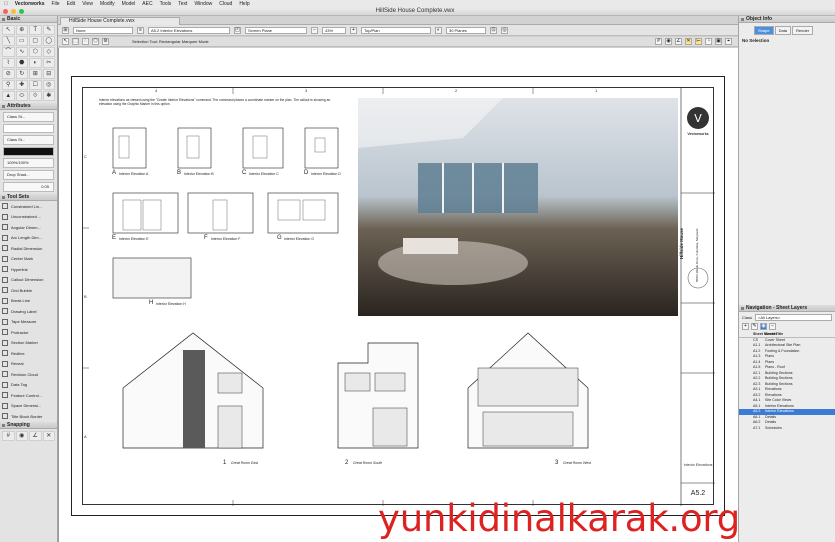 Image resolution: width=835 pixels, height=542 pixels. Describe the element at coordinates (353, 30) in the screenshot. I see `zoom-in-icon: +` at that location.